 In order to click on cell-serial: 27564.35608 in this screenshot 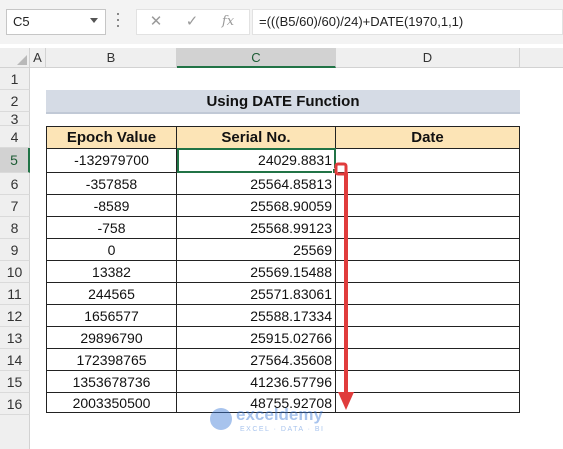, I will do `click(256, 360)`.